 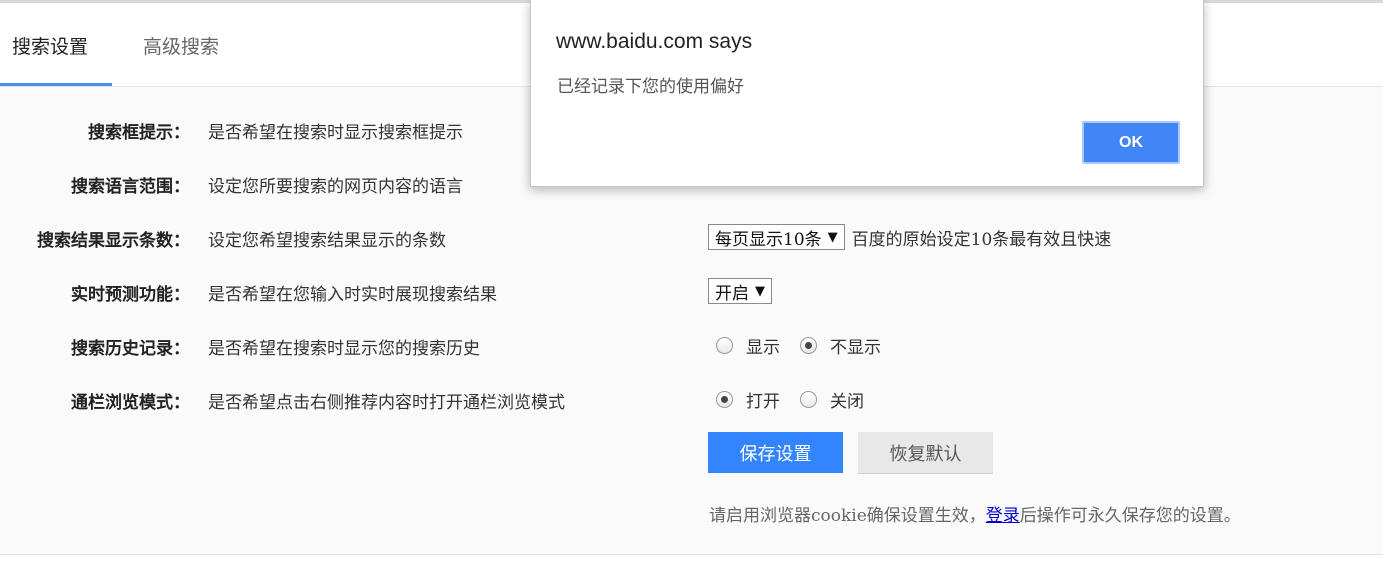 What do you see at coordinates (327, 241) in the screenshot?
I see `row-description: 设定您希望搜索结果显示的条数` at bounding box center [327, 241].